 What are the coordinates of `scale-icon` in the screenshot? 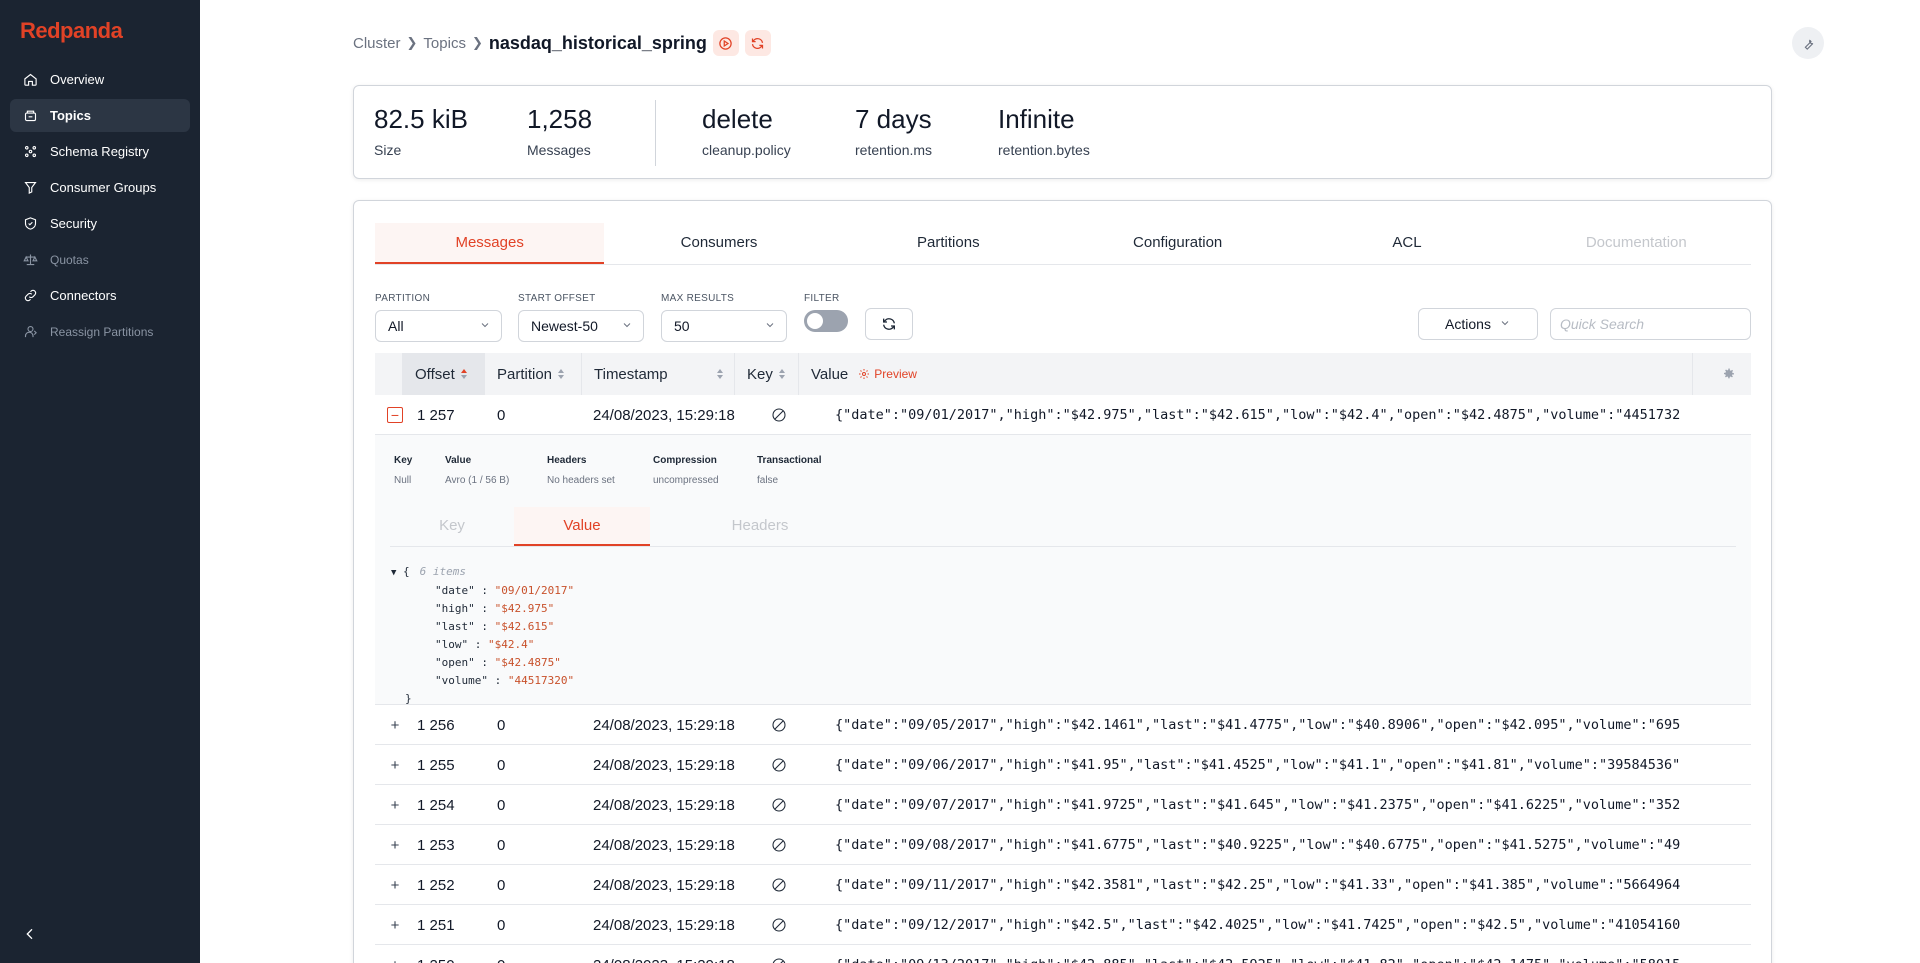 It's located at (30, 260).